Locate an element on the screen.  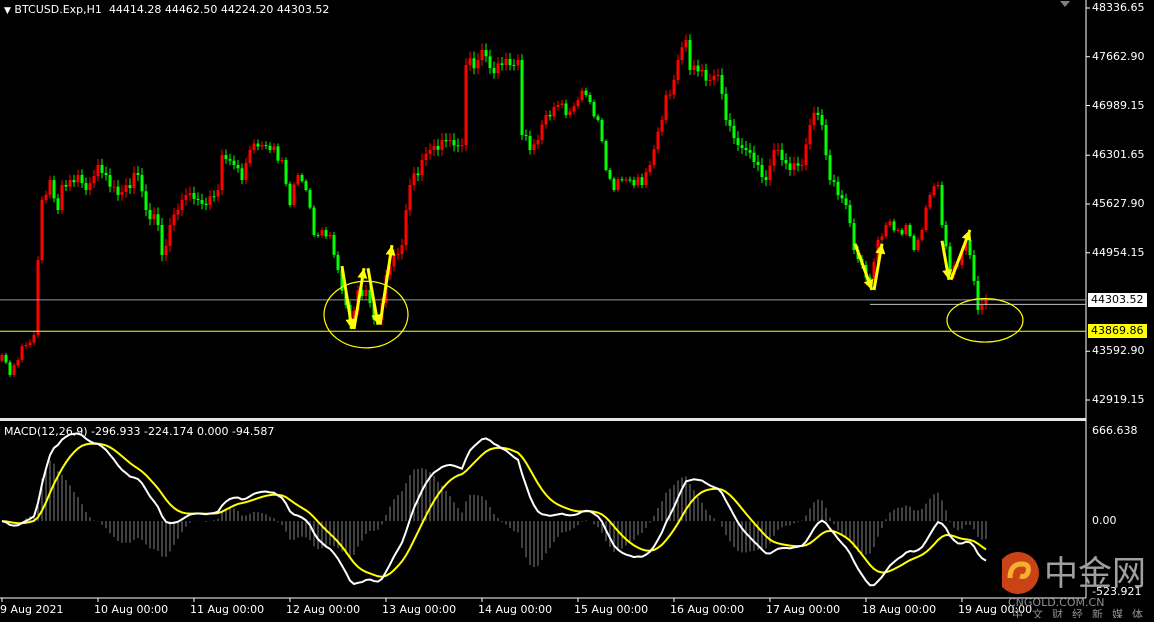
level-line-tag: 43869.86 is located at coordinates (1117, 331).